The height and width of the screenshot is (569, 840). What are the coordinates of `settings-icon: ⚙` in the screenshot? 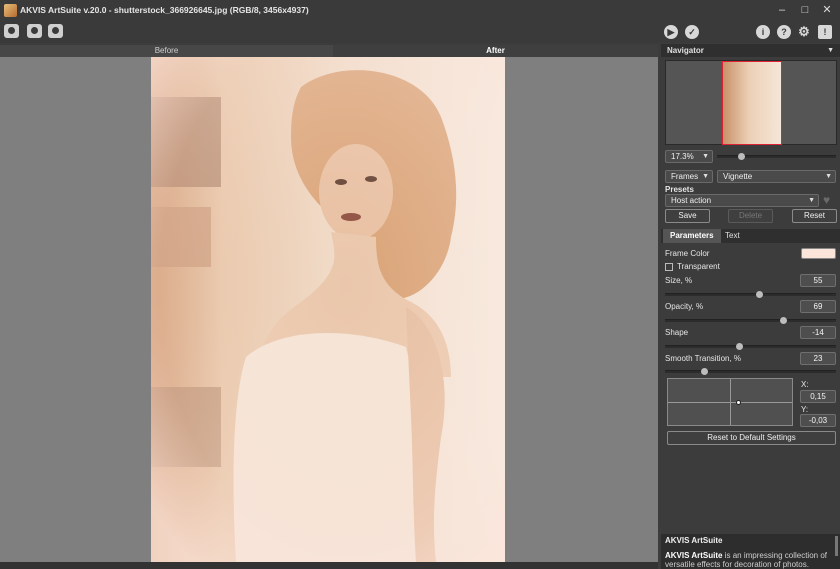 It's located at (804, 32).